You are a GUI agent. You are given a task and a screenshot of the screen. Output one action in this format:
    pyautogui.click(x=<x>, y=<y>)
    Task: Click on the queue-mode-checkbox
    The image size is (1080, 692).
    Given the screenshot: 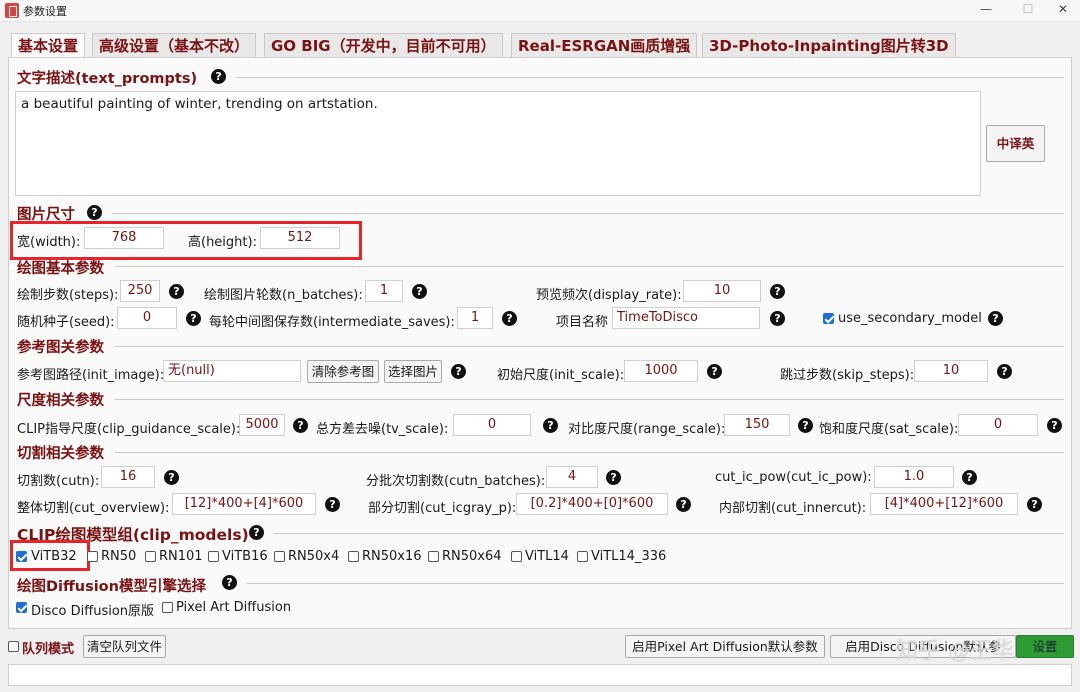 What is the action you would take?
    pyautogui.click(x=13, y=646)
    